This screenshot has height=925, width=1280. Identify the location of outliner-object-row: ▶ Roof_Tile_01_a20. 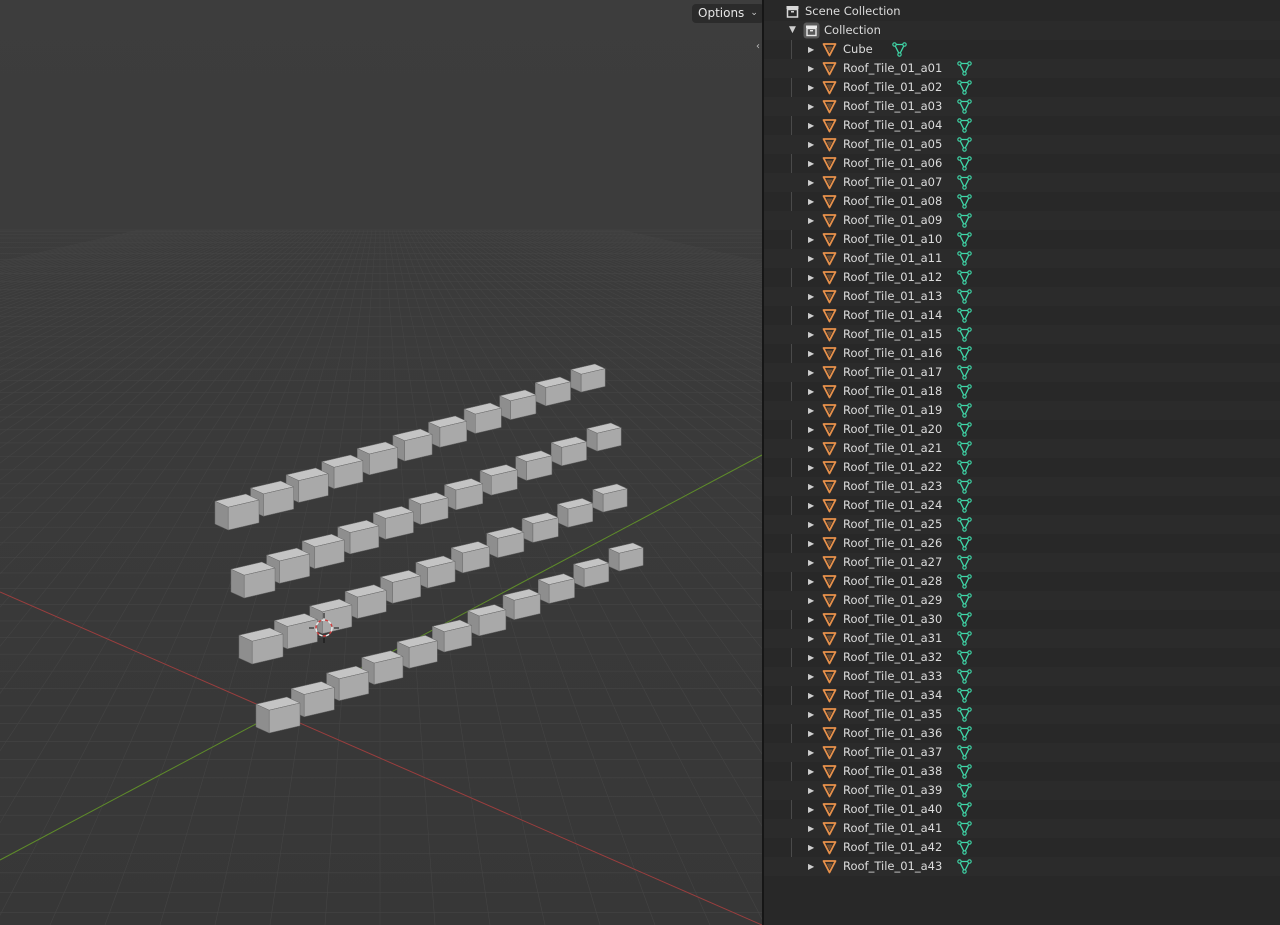
(1022, 429).